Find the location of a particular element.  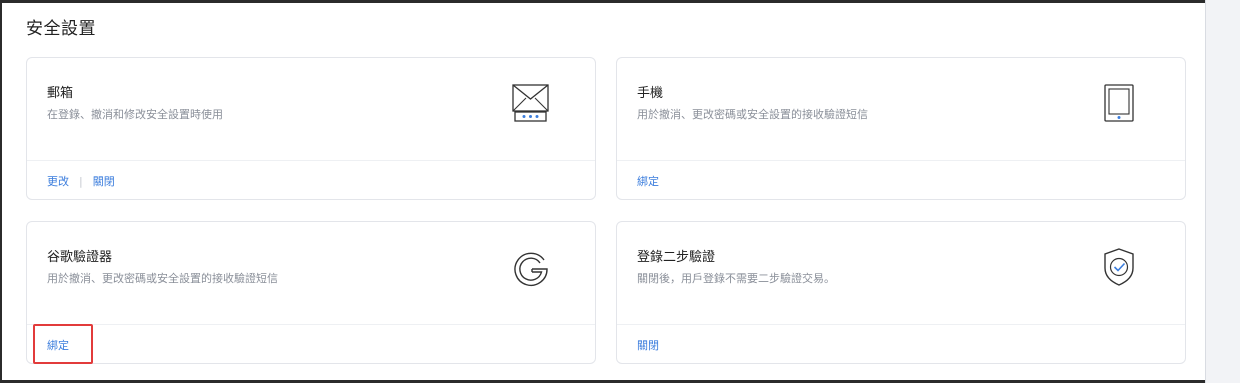

page-title: 安全設置 is located at coordinates (61, 29).